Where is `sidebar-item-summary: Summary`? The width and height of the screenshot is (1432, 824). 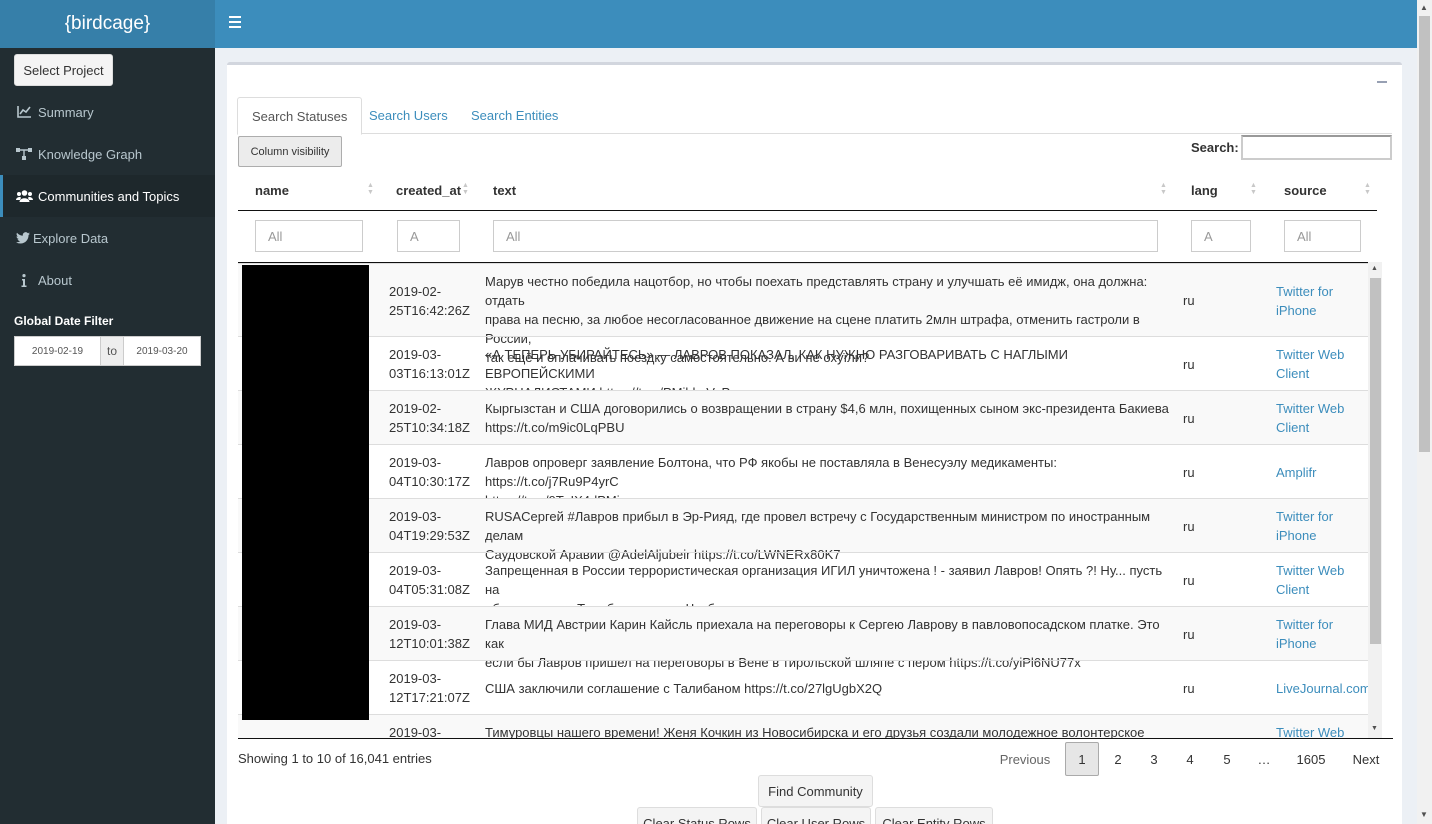 sidebar-item-summary: Summary is located at coordinates (107, 112).